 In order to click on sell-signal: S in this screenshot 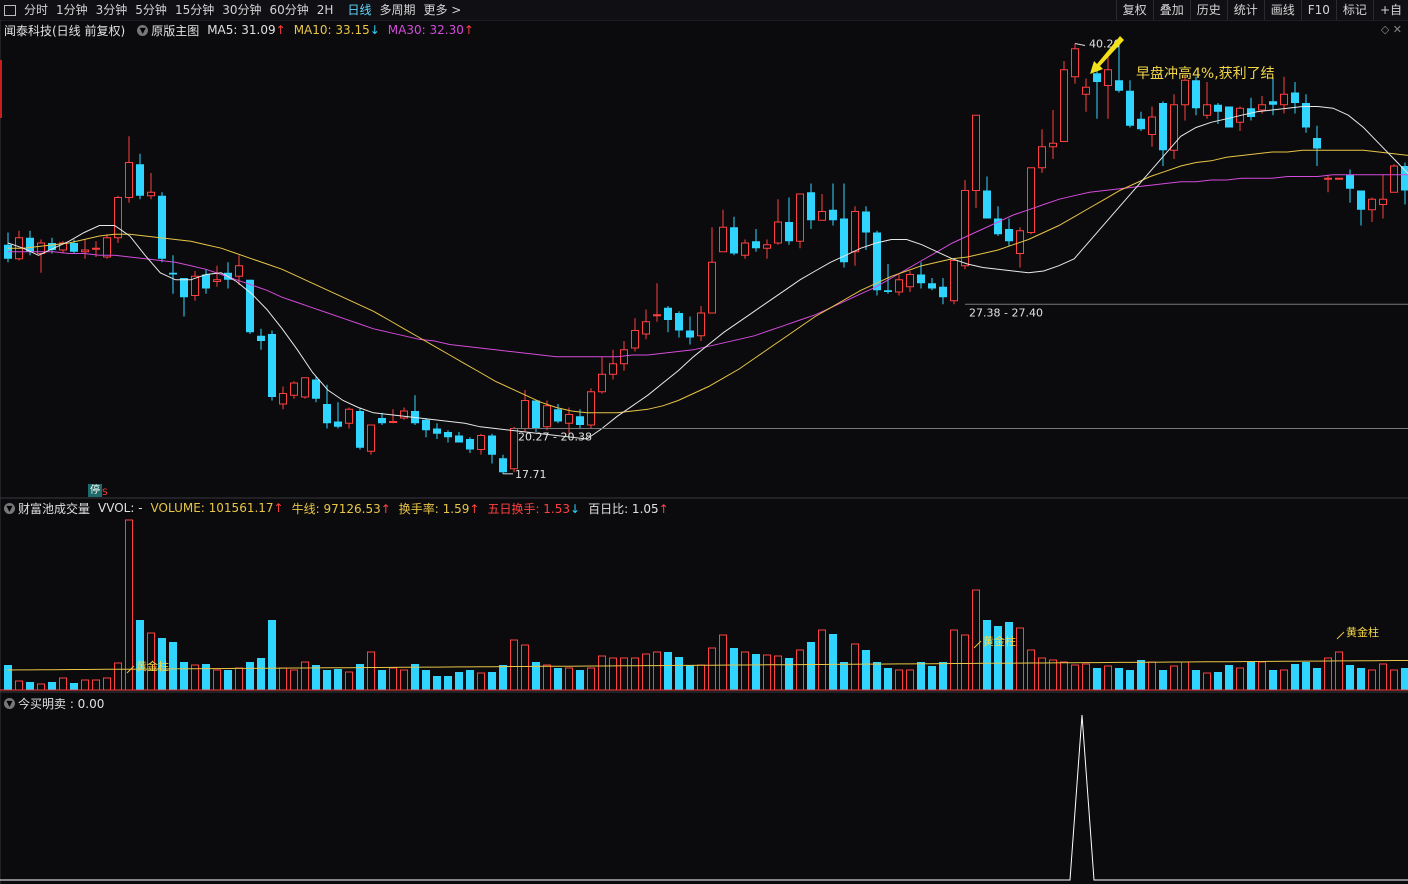, I will do `click(105, 493)`.